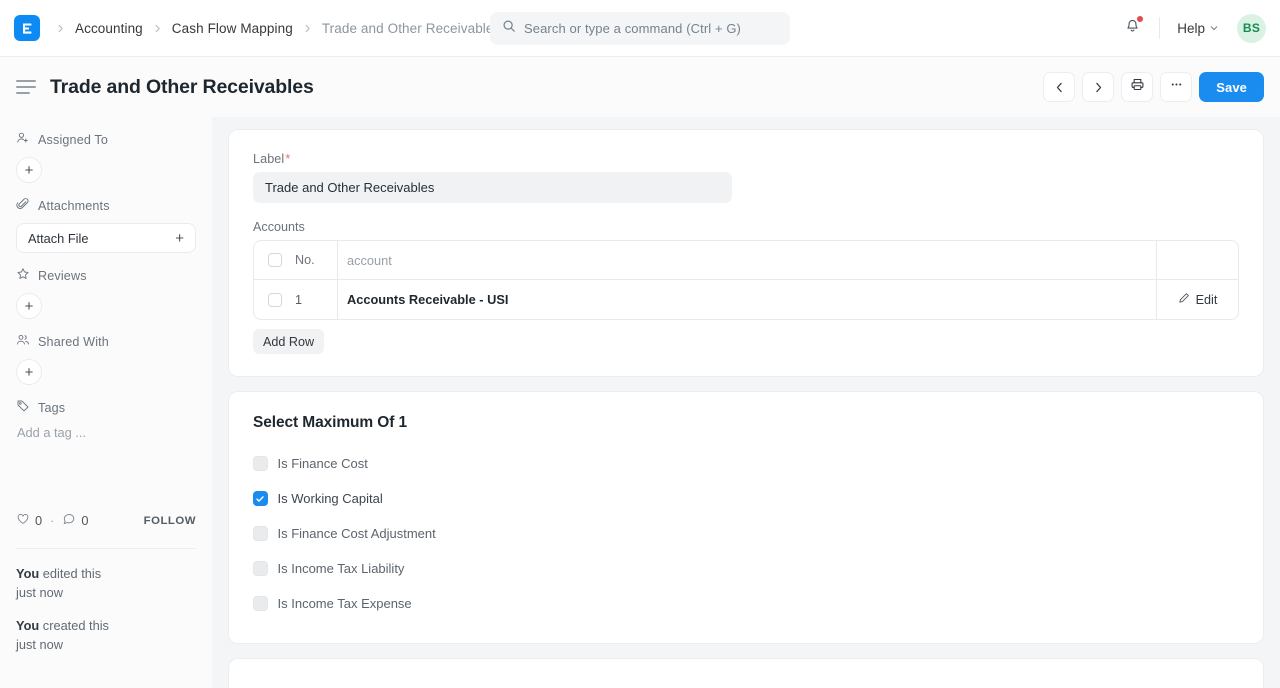  What do you see at coordinates (1251, 28) in the screenshot?
I see `avatar: BS` at bounding box center [1251, 28].